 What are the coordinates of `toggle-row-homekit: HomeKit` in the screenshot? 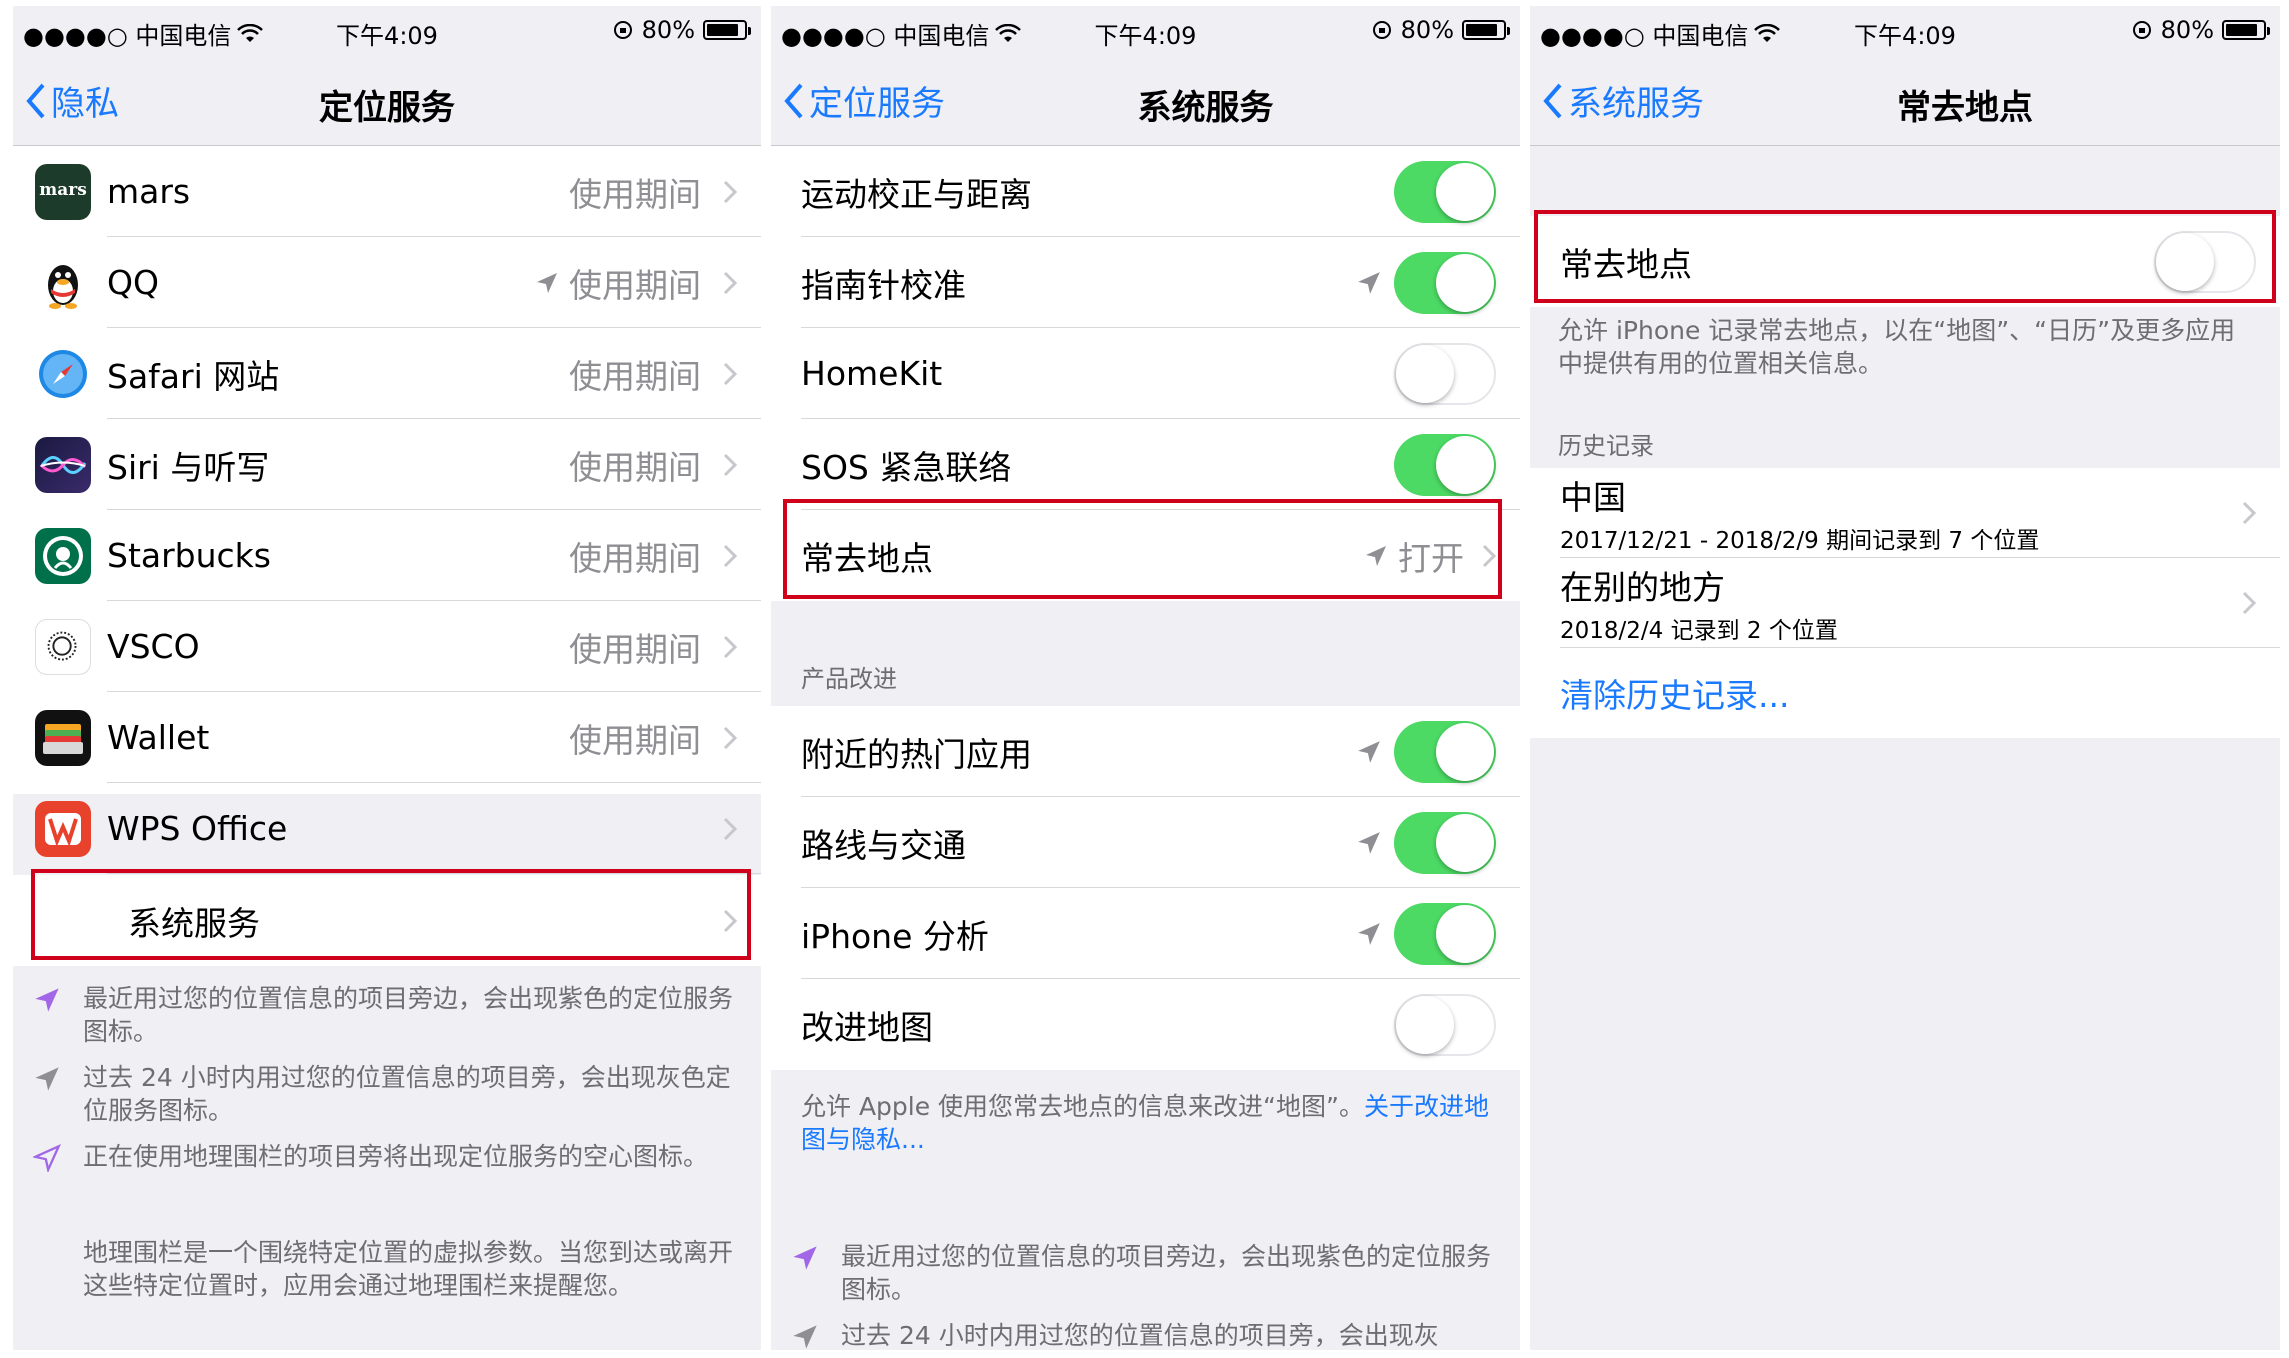 It's located at (1145, 373).